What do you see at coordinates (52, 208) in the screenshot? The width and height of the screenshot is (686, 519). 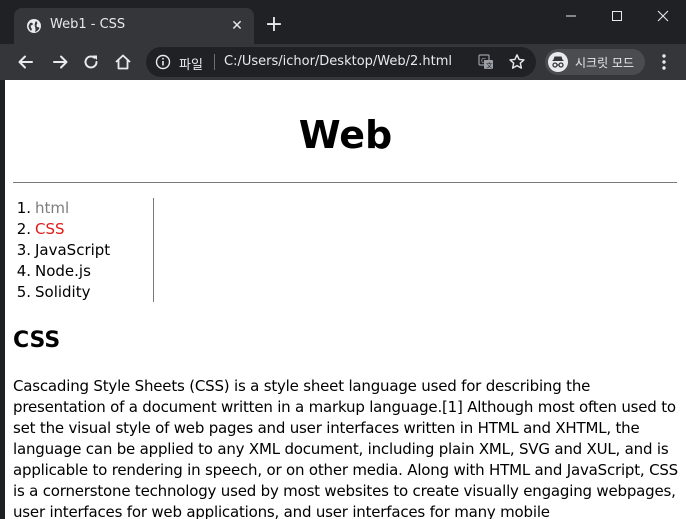 I see `nav-link: html` at bounding box center [52, 208].